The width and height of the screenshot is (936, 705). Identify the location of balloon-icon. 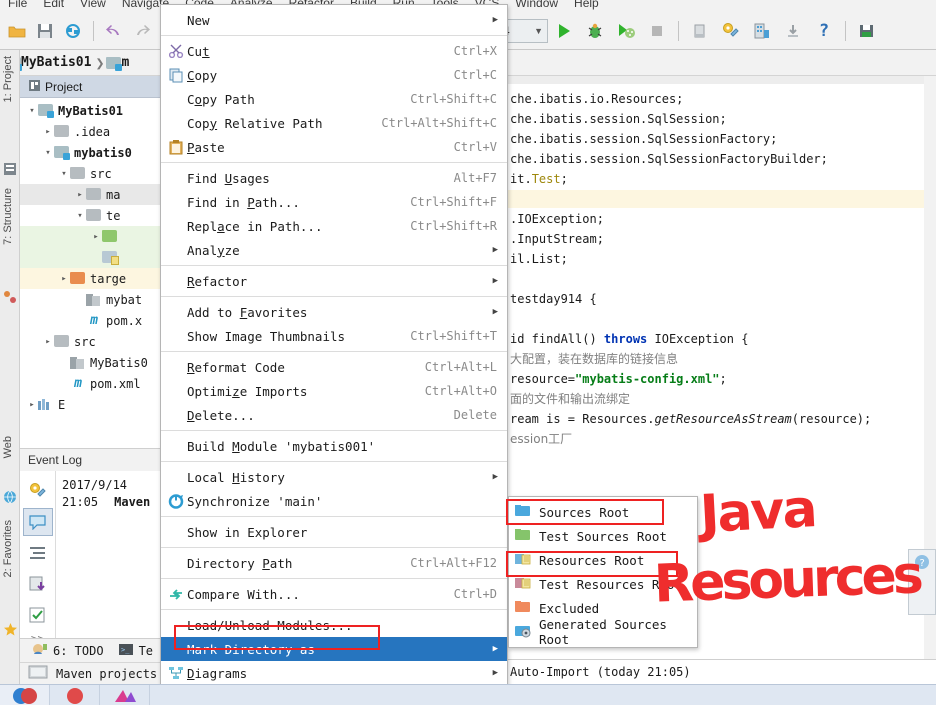
(37, 522).